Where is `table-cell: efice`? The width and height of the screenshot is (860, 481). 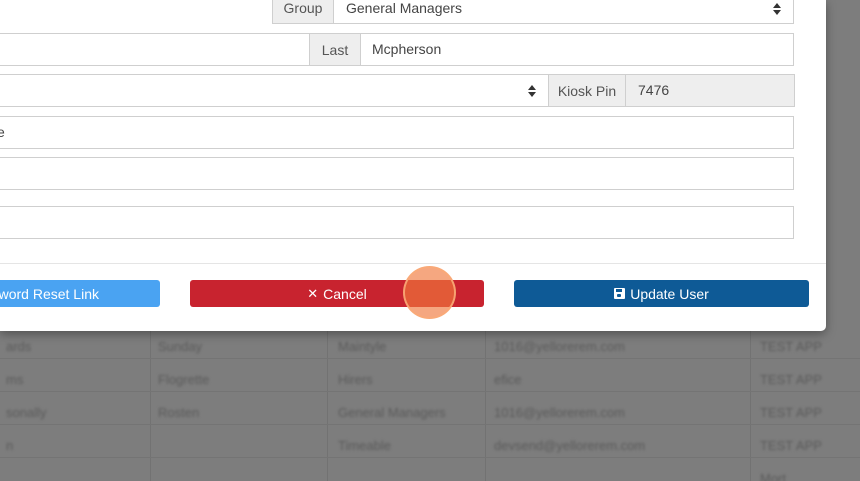
table-cell: efice is located at coordinates (508, 379).